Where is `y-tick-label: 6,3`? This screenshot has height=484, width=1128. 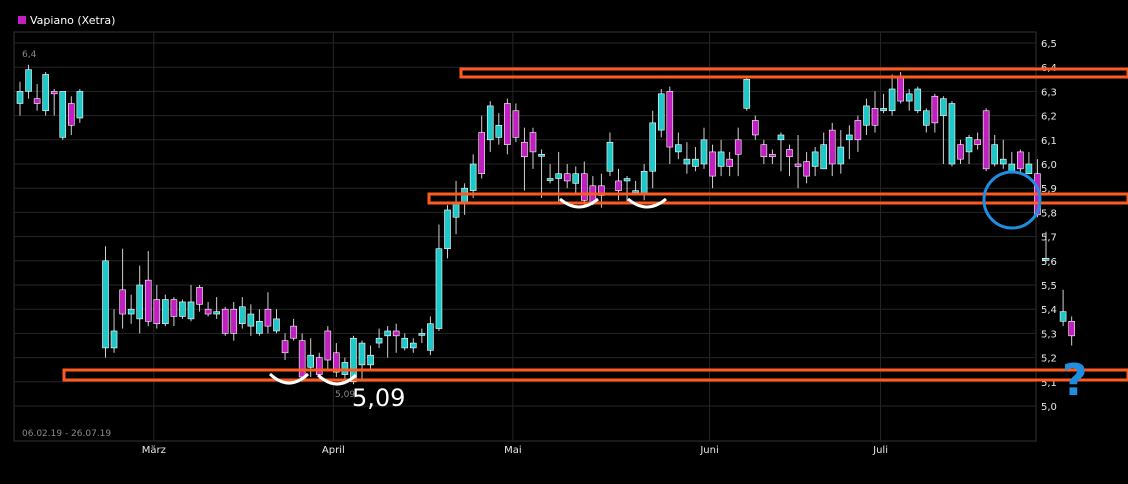 y-tick-label: 6,3 is located at coordinates (1049, 92).